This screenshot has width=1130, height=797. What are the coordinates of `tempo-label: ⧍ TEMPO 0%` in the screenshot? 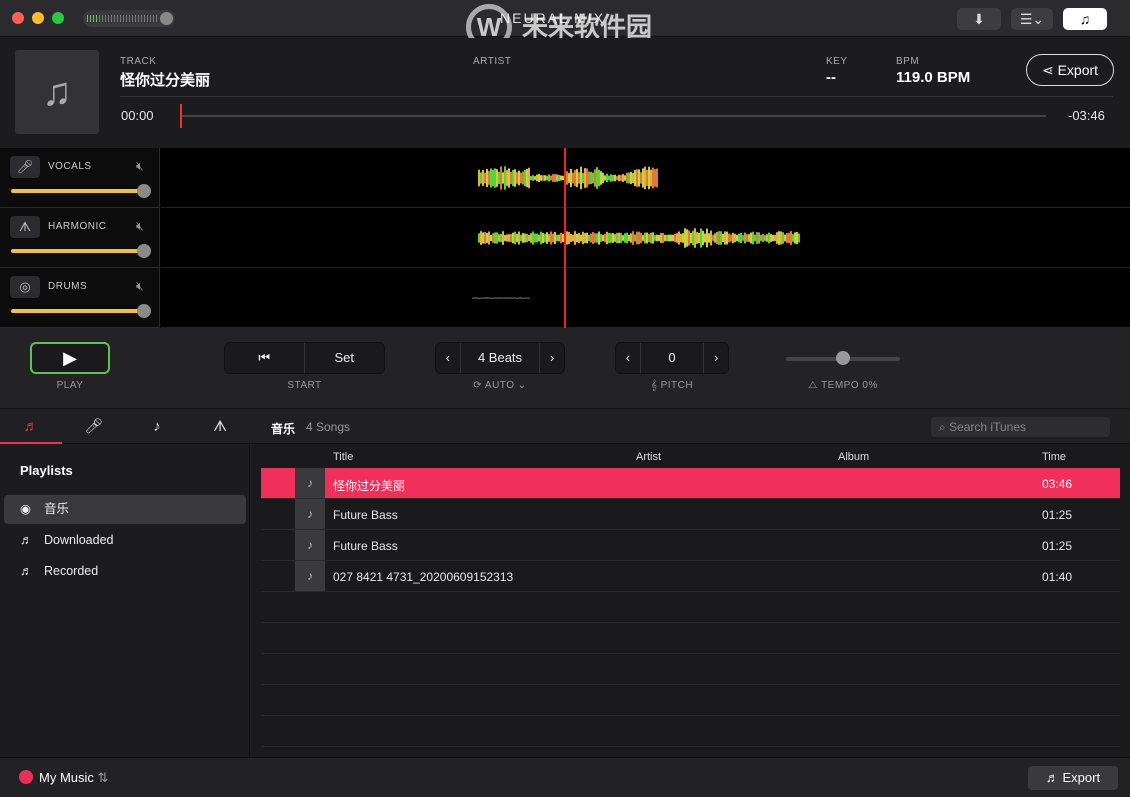 It's located at (843, 385).